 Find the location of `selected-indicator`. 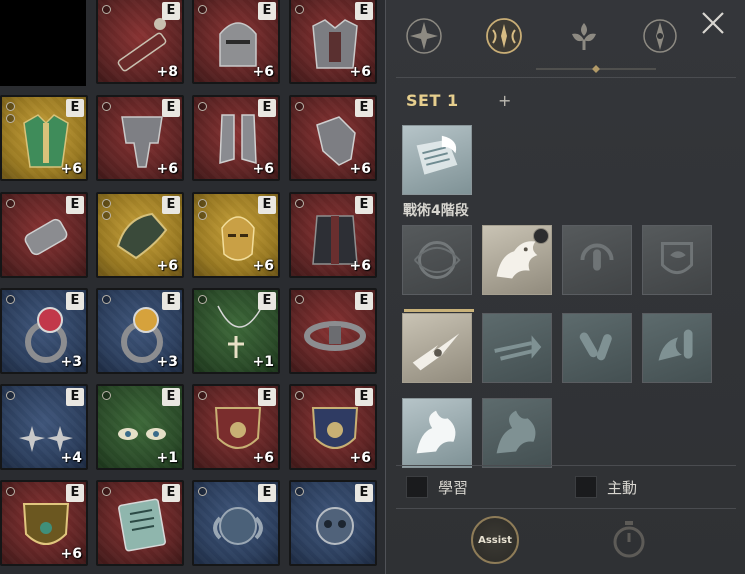

selected-indicator is located at coordinates (439, 310).